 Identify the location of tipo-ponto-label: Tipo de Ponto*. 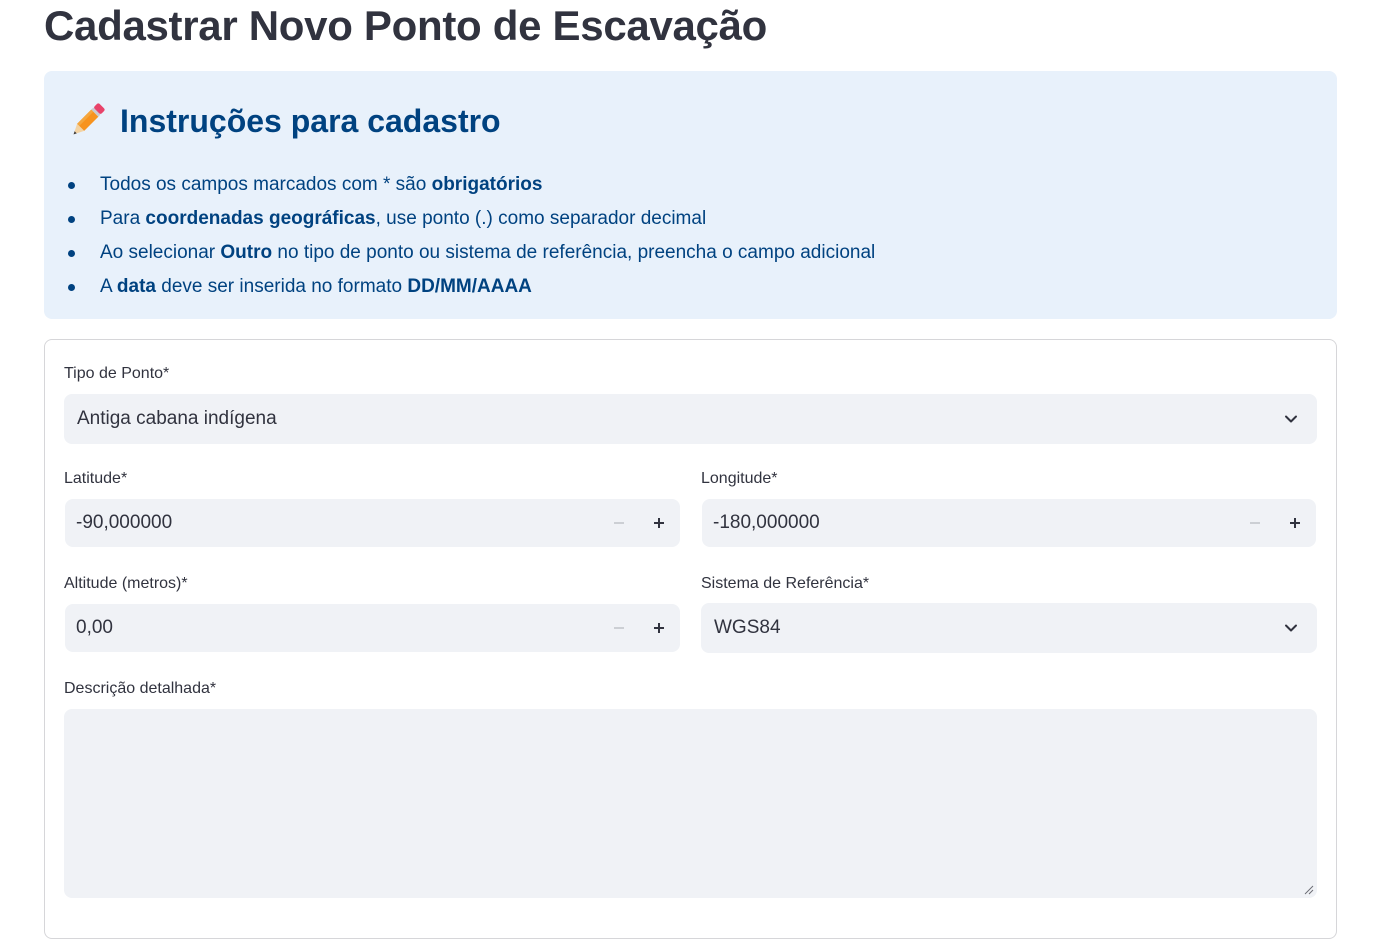
(117, 373).